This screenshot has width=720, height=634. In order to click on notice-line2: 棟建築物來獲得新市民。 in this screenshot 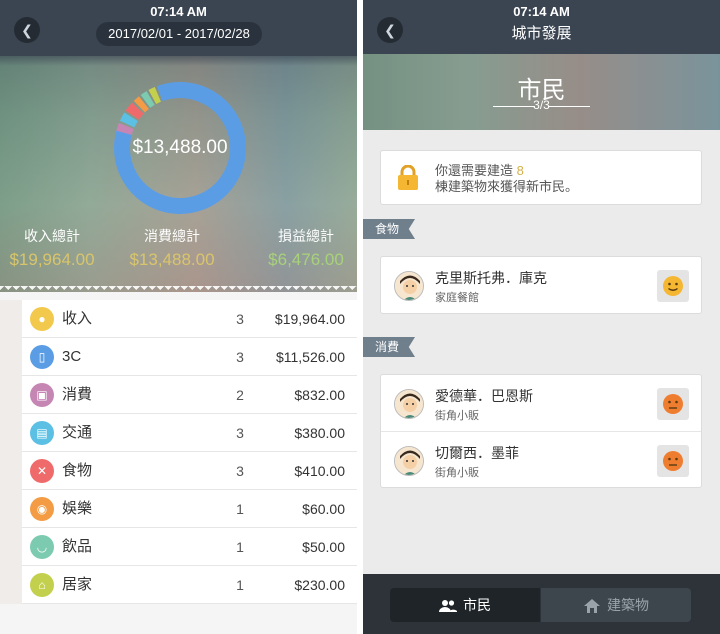, I will do `click(507, 186)`.